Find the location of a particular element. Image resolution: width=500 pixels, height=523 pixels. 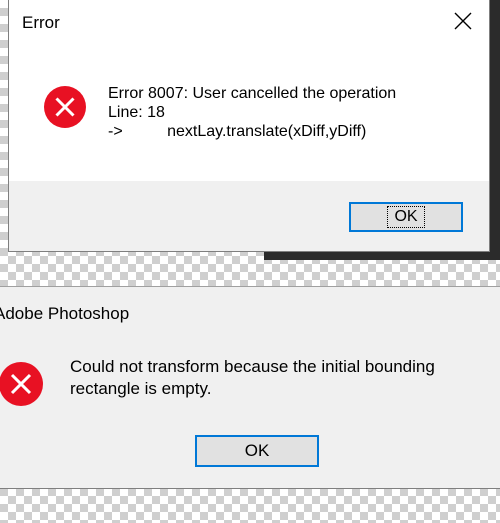

dialog-title: Error is located at coordinates (41, 22).